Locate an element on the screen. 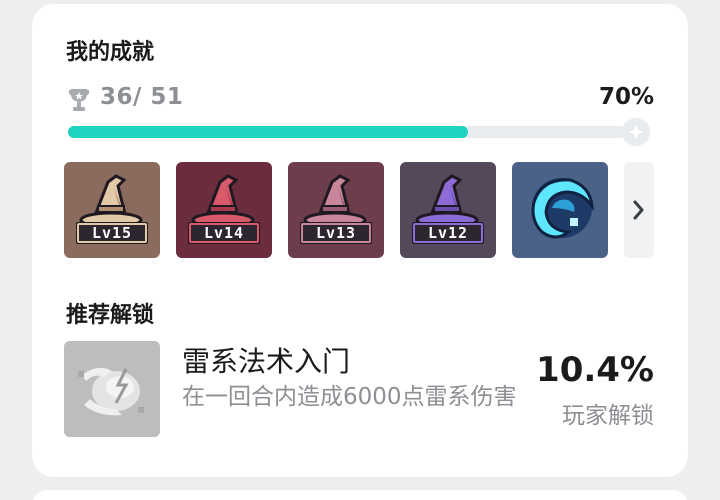 The height and width of the screenshot is (500, 720). progress-percent: 70% is located at coordinates (626, 97).